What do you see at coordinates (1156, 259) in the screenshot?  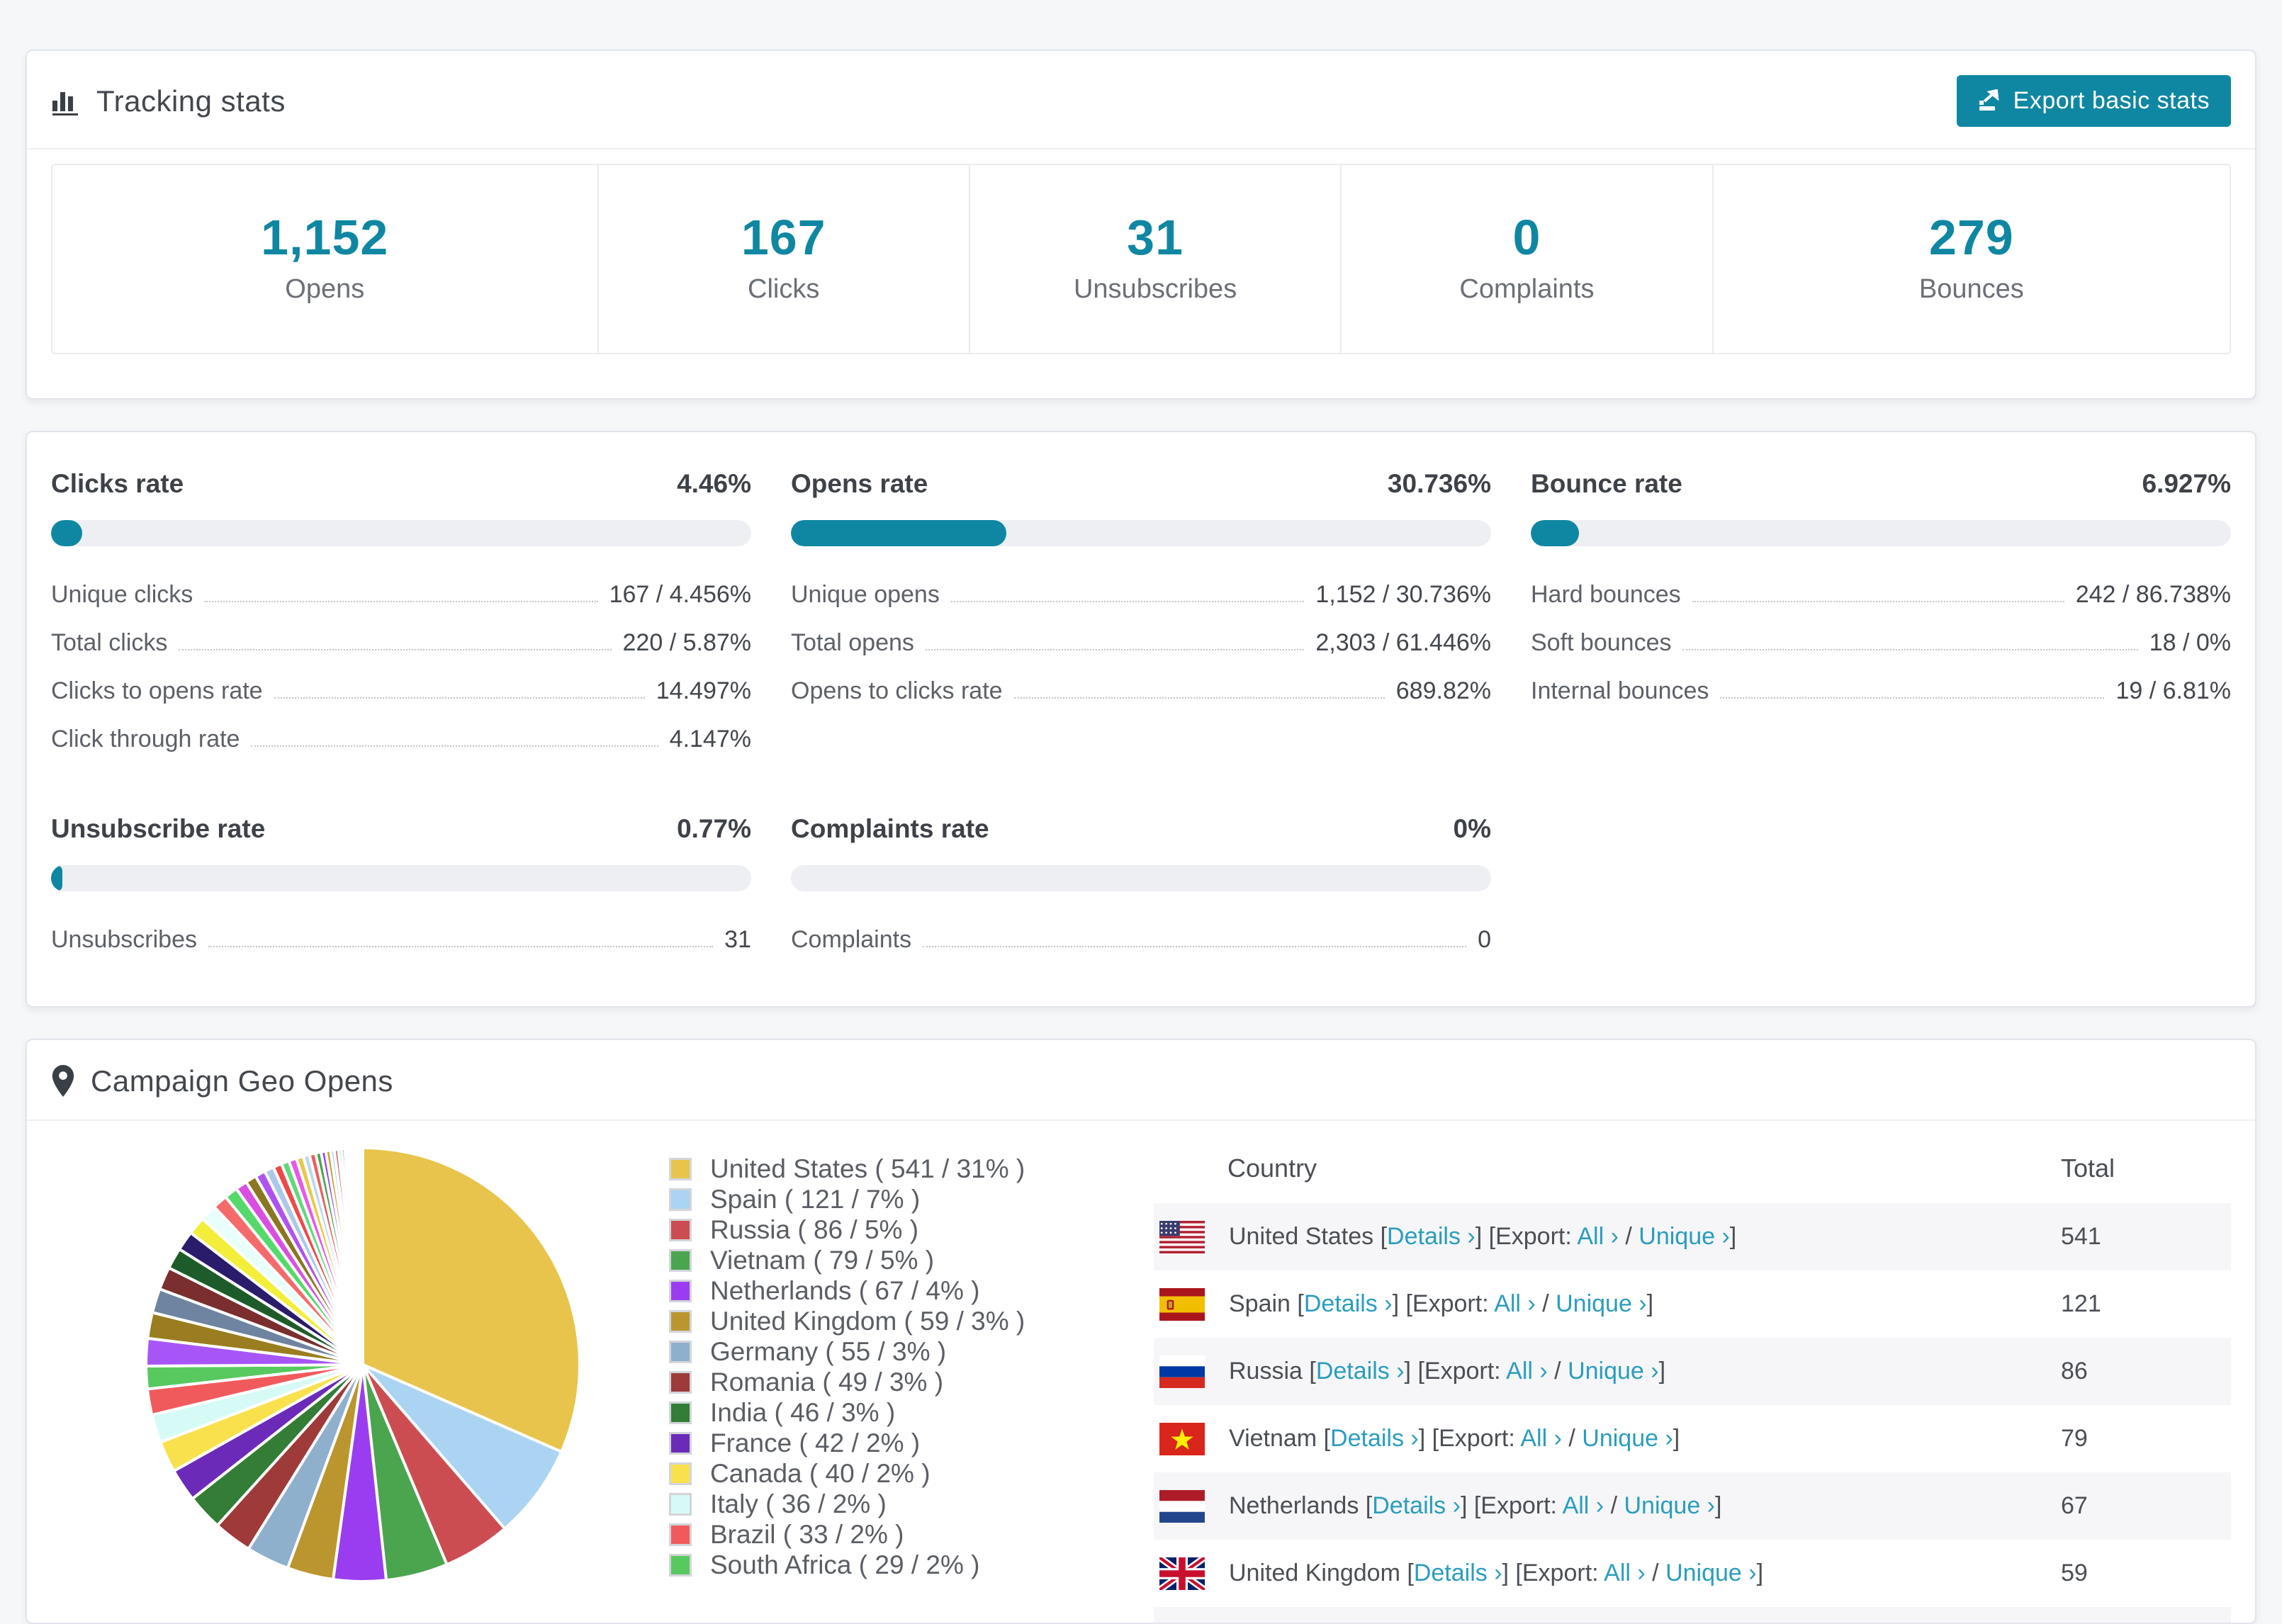 I see `stat-tile-unsubscribes: 31 Unsubscribes` at bounding box center [1156, 259].